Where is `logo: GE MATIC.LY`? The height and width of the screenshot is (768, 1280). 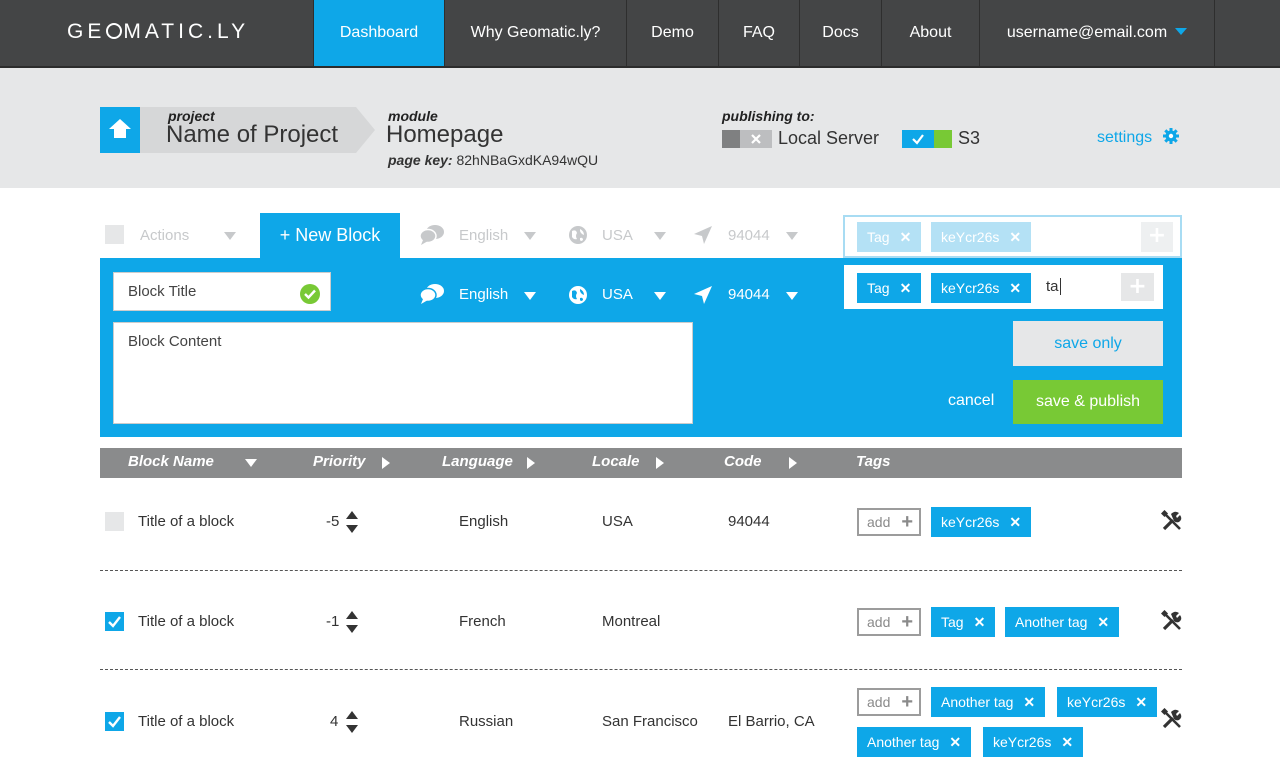
logo: GE MATIC.LY is located at coordinates (158, 32).